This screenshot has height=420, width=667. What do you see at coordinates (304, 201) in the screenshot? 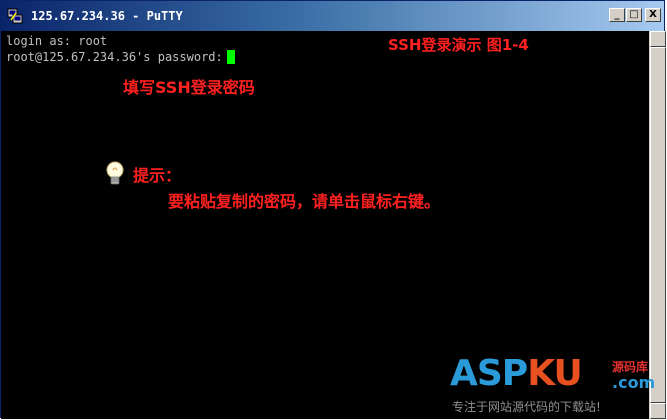
I see `tip-text: 要粘贴复制的密码，请单击鼠标右键。` at bounding box center [304, 201].